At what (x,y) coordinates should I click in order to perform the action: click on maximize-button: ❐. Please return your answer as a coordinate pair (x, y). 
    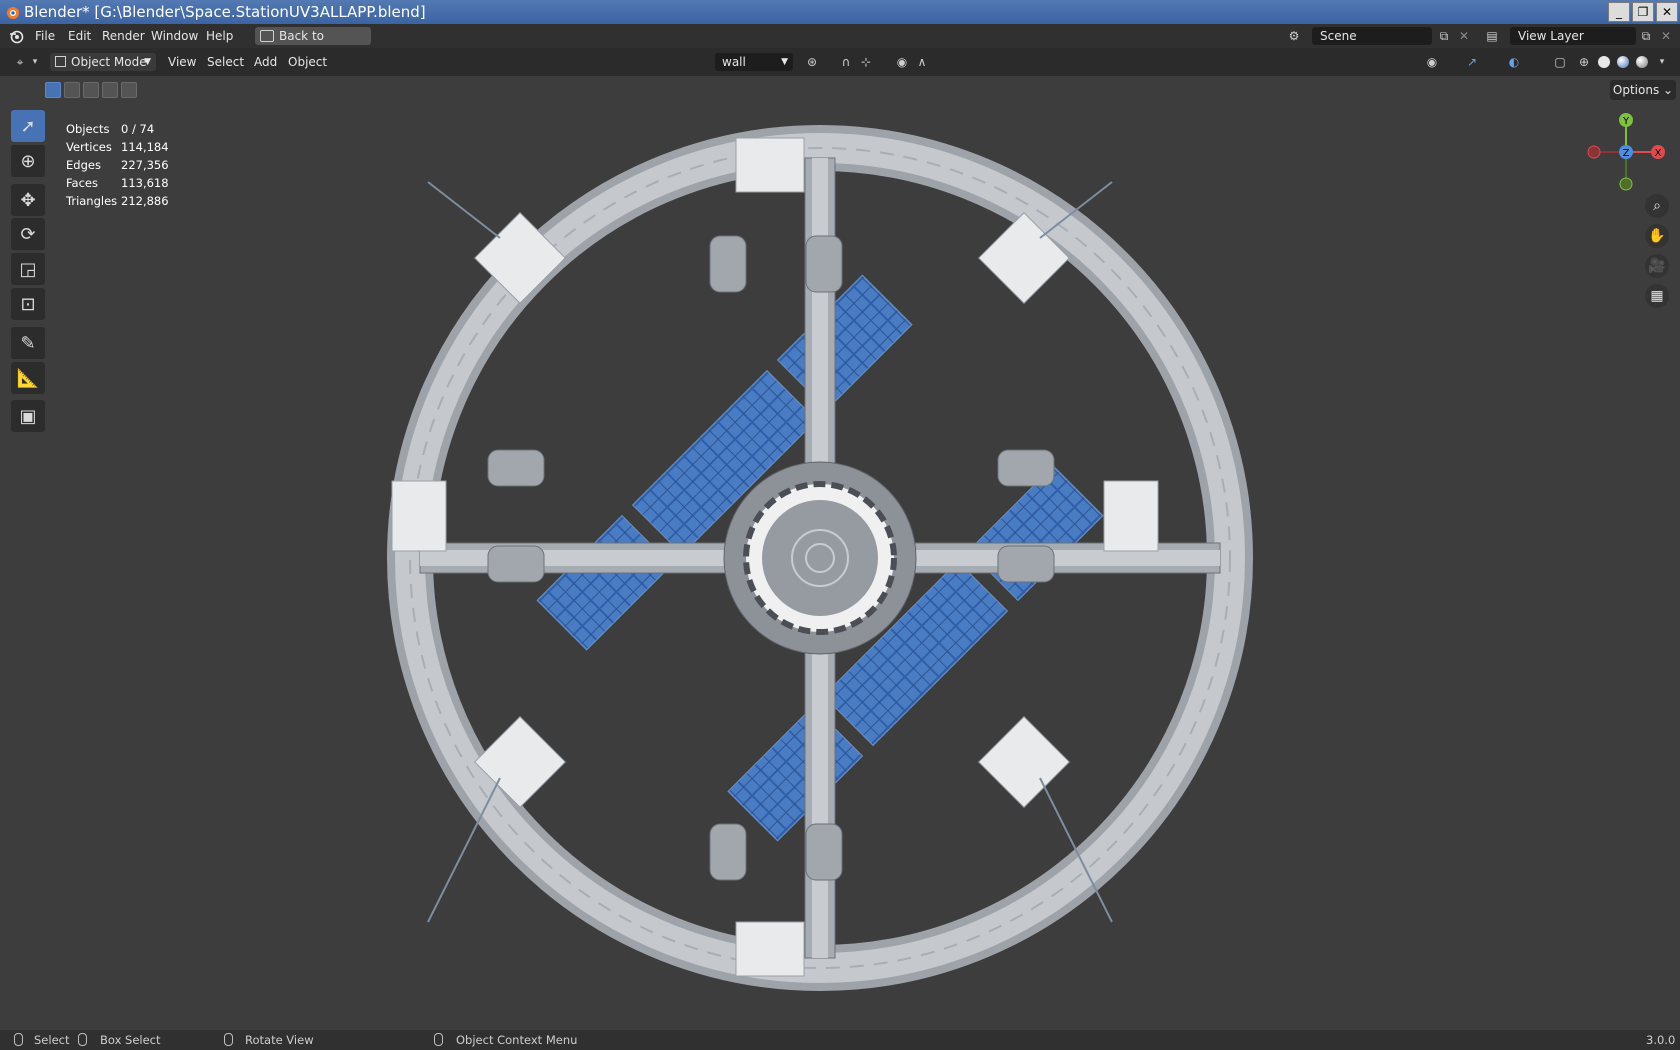
    Looking at the image, I should click on (1643, 12).